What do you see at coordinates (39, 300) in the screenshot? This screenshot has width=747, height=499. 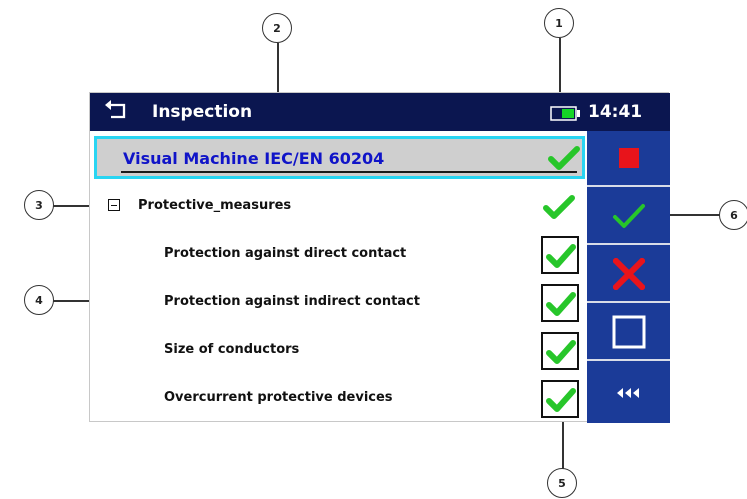 I see `callout-4: 4` at bounding box center [39, 300].